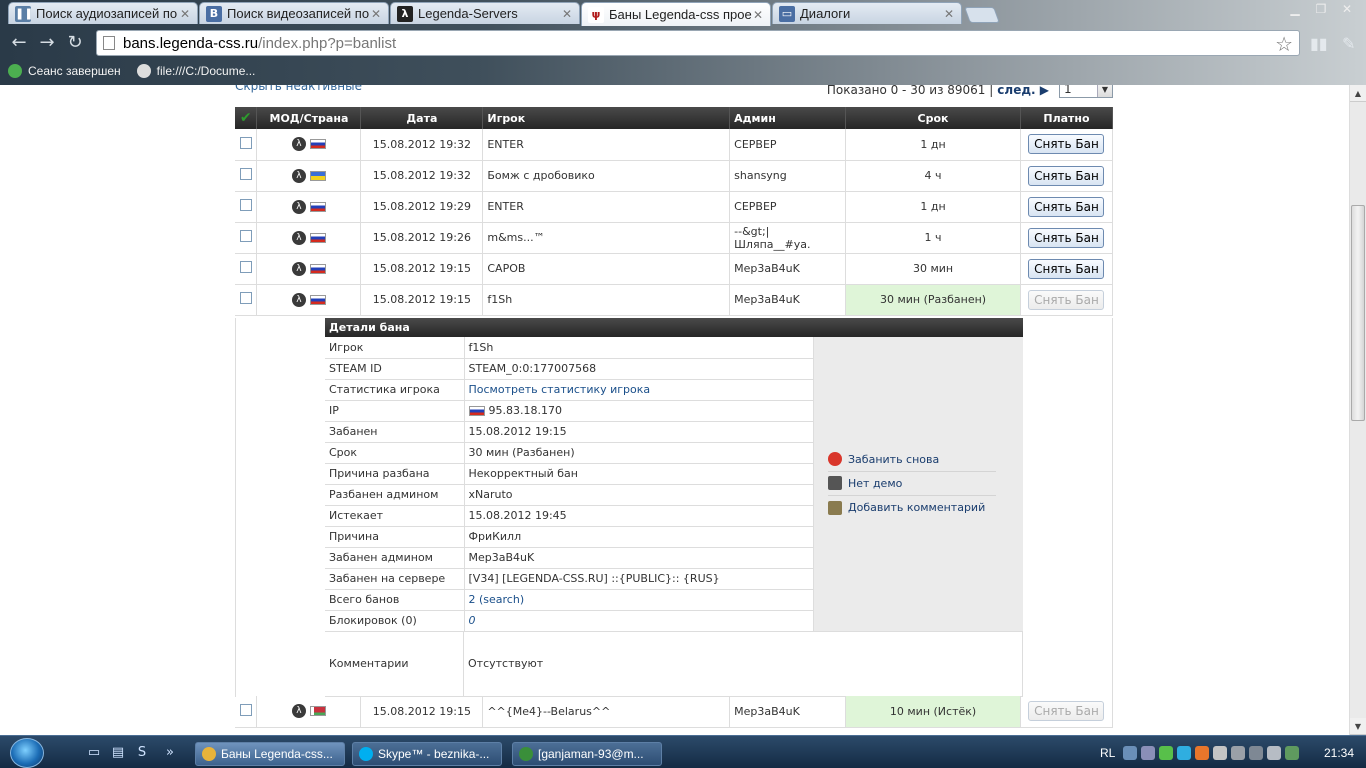 The width and height of the screenshot is (1366, 768). Describe the element at coordinates (1104, 91) in the screenshot. I see `chevron-down-icon: ▼` at that location.